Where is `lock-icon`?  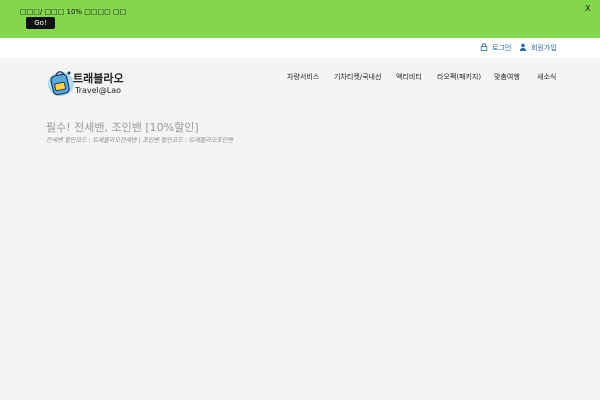 lock-icon is located at coordinates (484, 47).